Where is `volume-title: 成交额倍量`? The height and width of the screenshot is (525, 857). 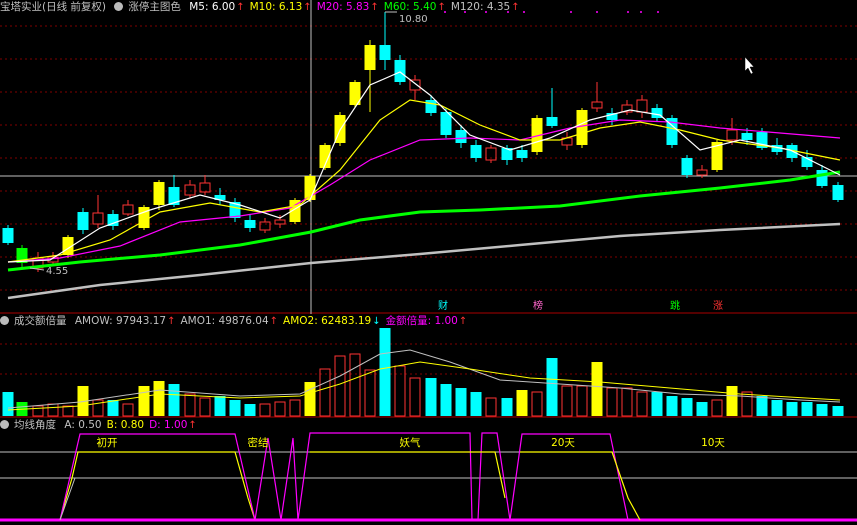
volume-title: 成交额倍量 is located at coordinates (40, 321).